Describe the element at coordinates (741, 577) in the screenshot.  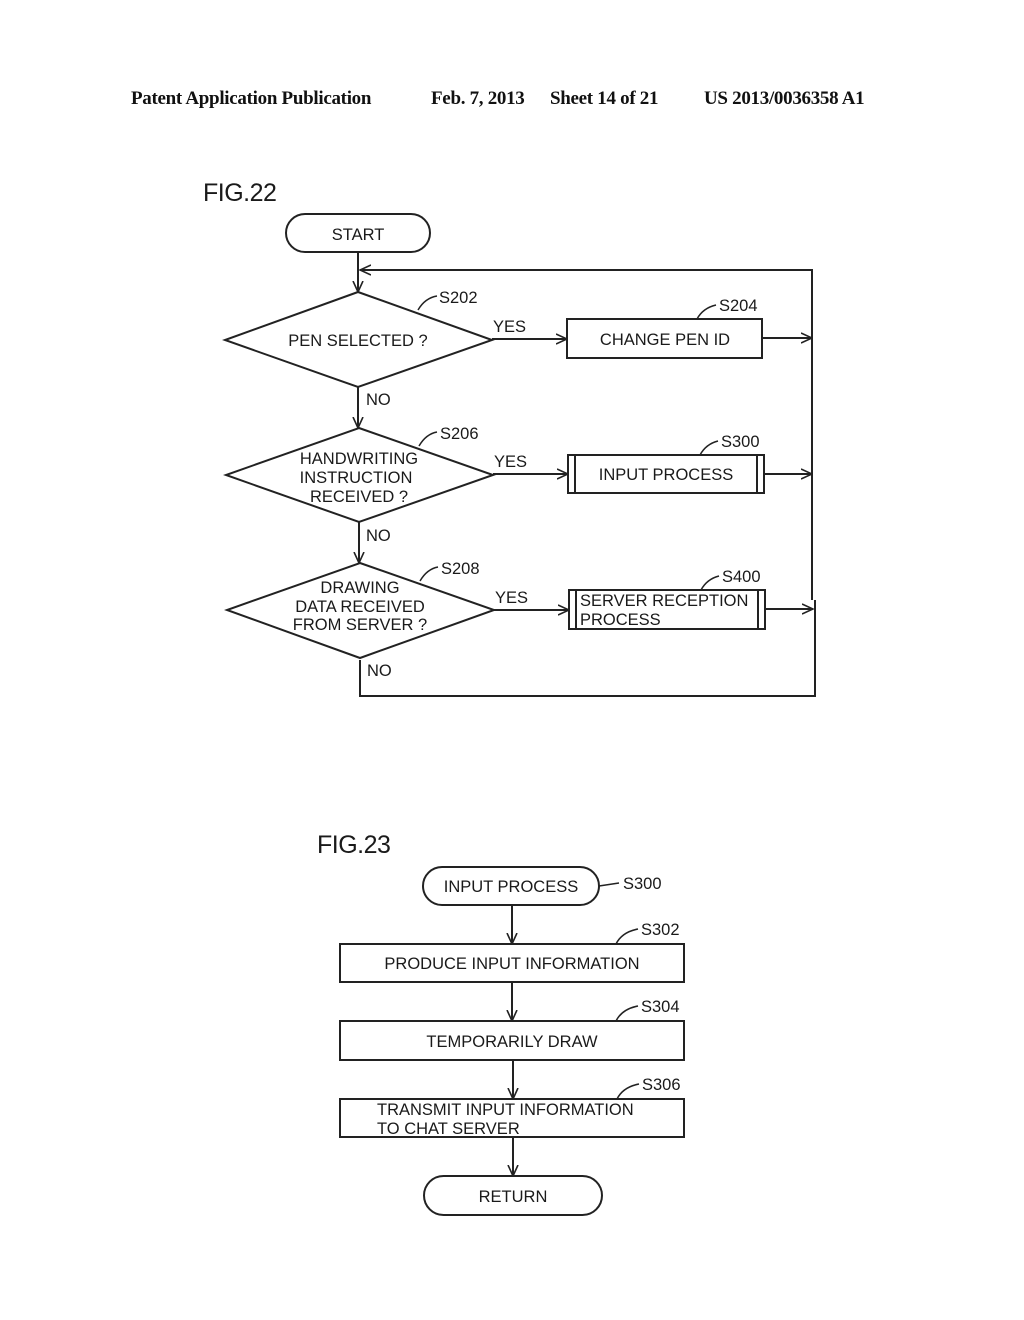
I see `s400-step-label: S400` at that location.